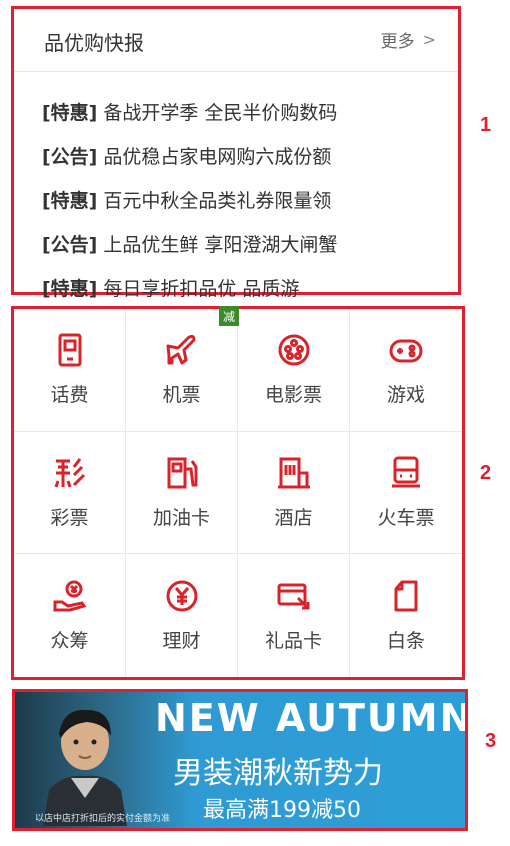 This screenshot has height=846, width=510. I want to click on lottery-icon, so click(70, 473).